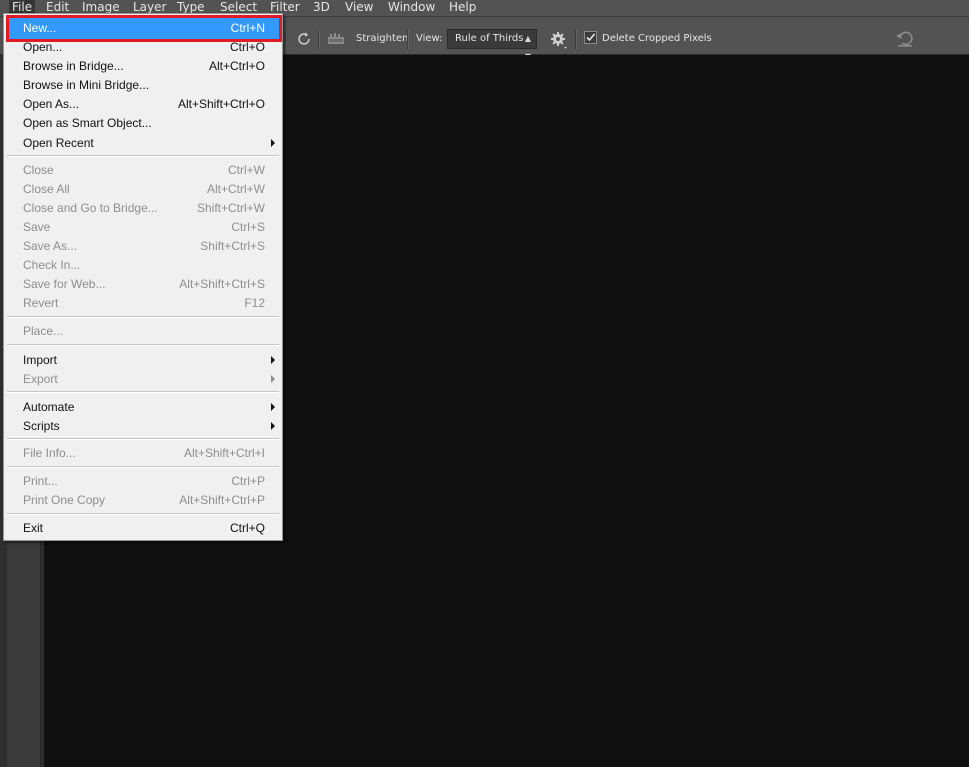 The height and width of the screenshot is (767, 969). I want to click on view-label: View:, so click(429, 38).